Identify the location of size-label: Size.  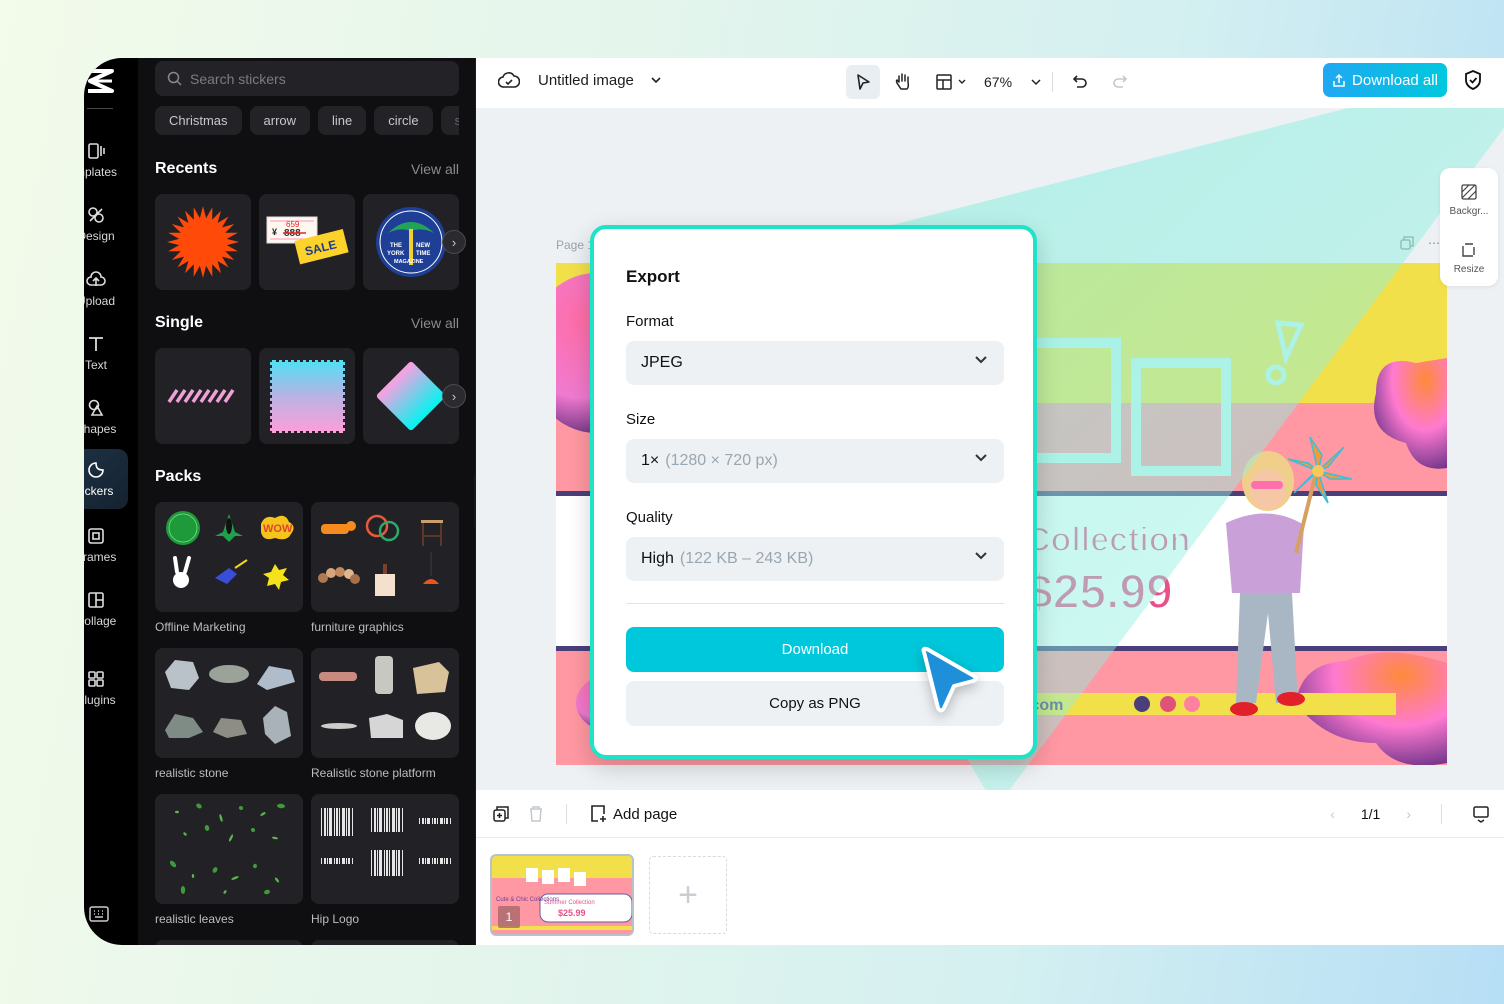
(641, 419).